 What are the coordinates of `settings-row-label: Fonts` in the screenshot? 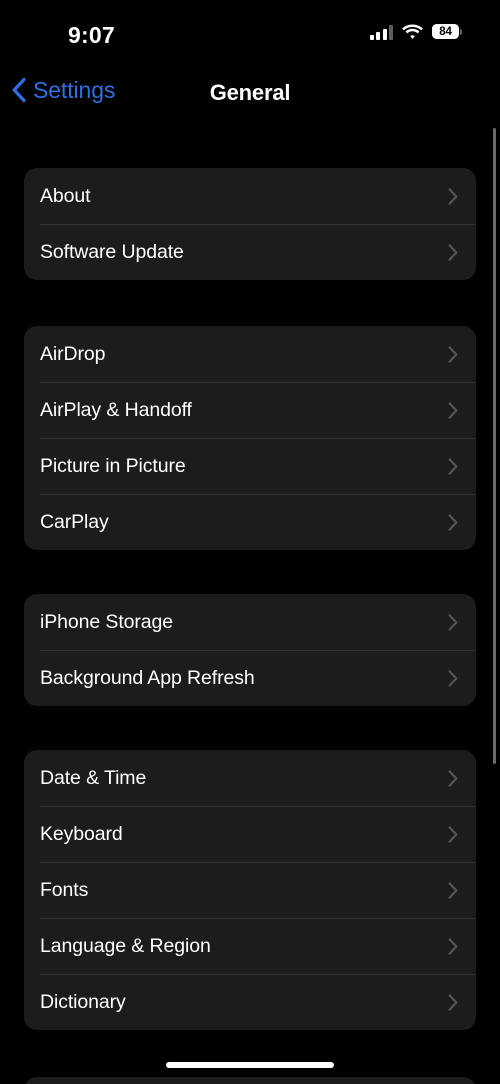 It's located at (64, 889).